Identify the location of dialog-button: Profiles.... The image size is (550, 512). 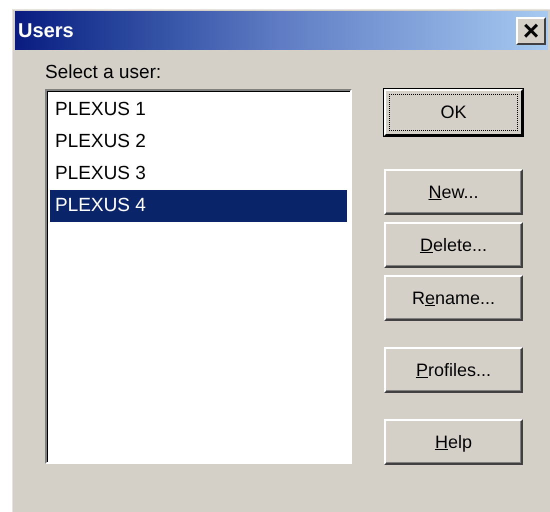
(453, 370).